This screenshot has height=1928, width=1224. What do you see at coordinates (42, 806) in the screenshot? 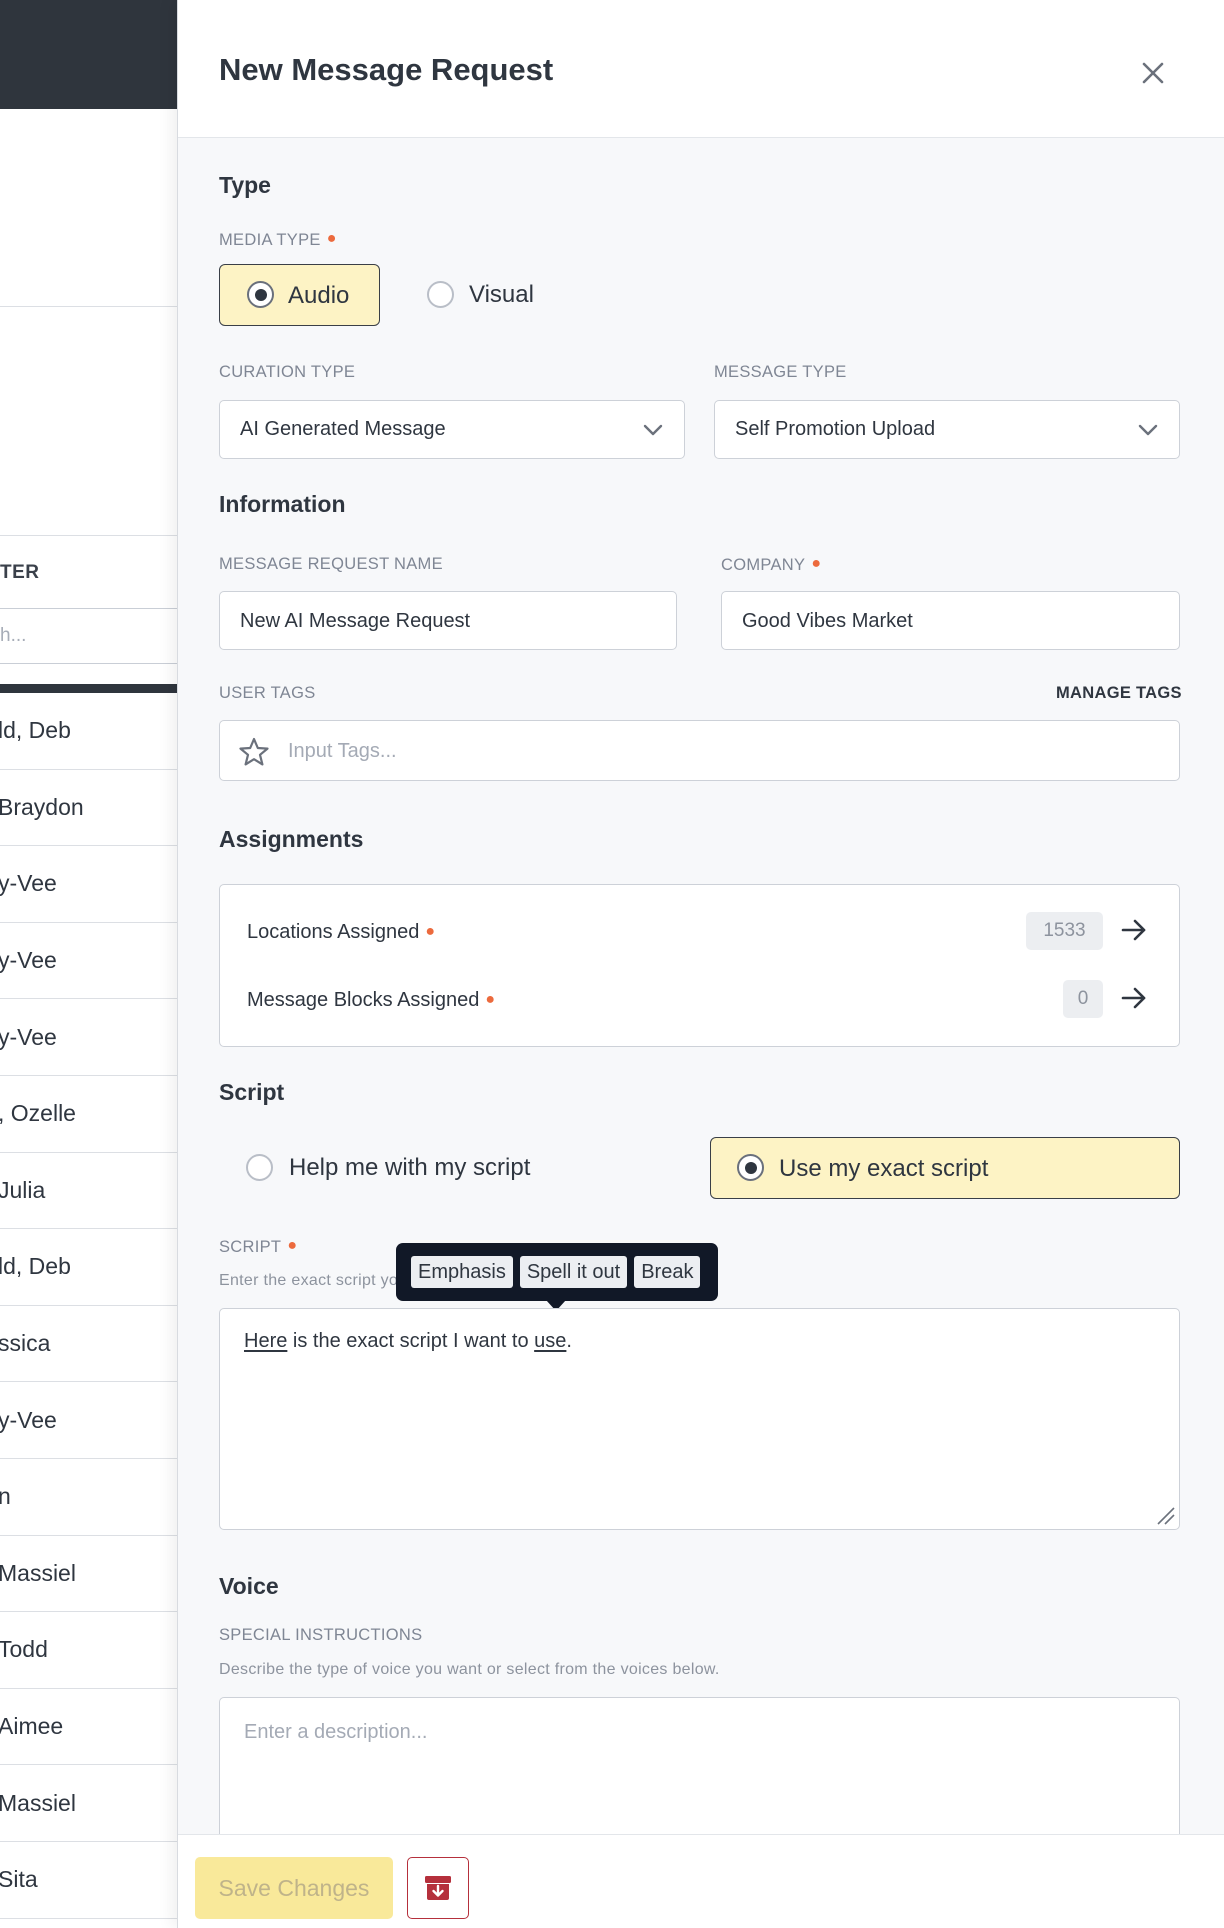
I see `row-name: Braydon` at bounding box center [42, 806].